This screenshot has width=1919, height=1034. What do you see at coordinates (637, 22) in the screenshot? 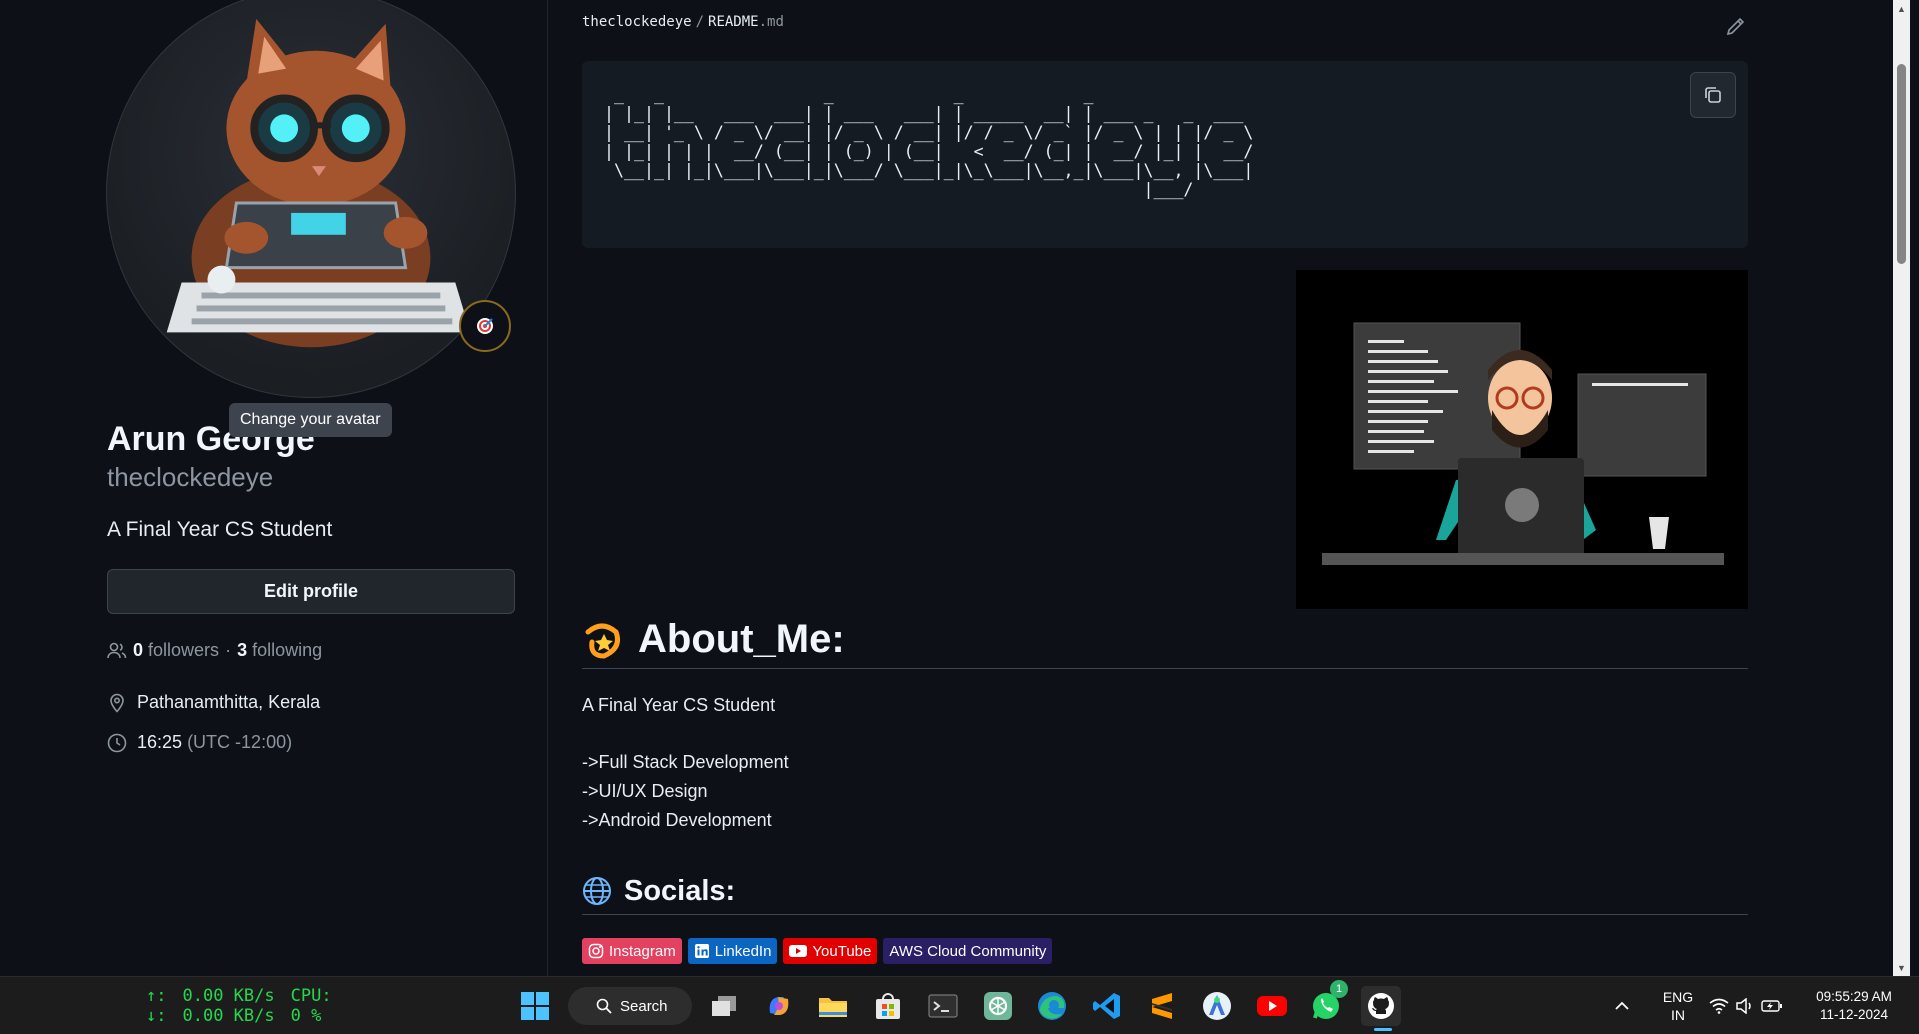
I see `readme-owner-link: theclockedeye` at bounding box center [637, 22].